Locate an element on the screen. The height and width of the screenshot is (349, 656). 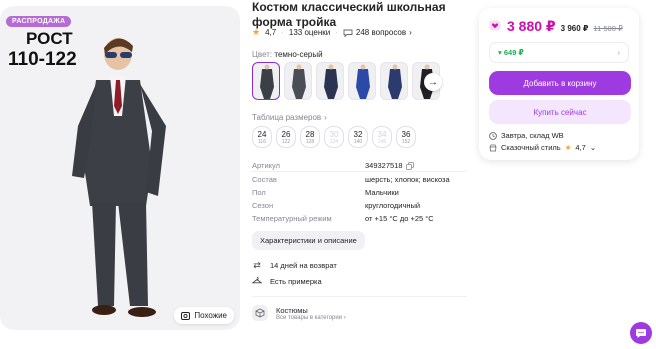
size-option: 36 152 is located at coordinates (406, 137).